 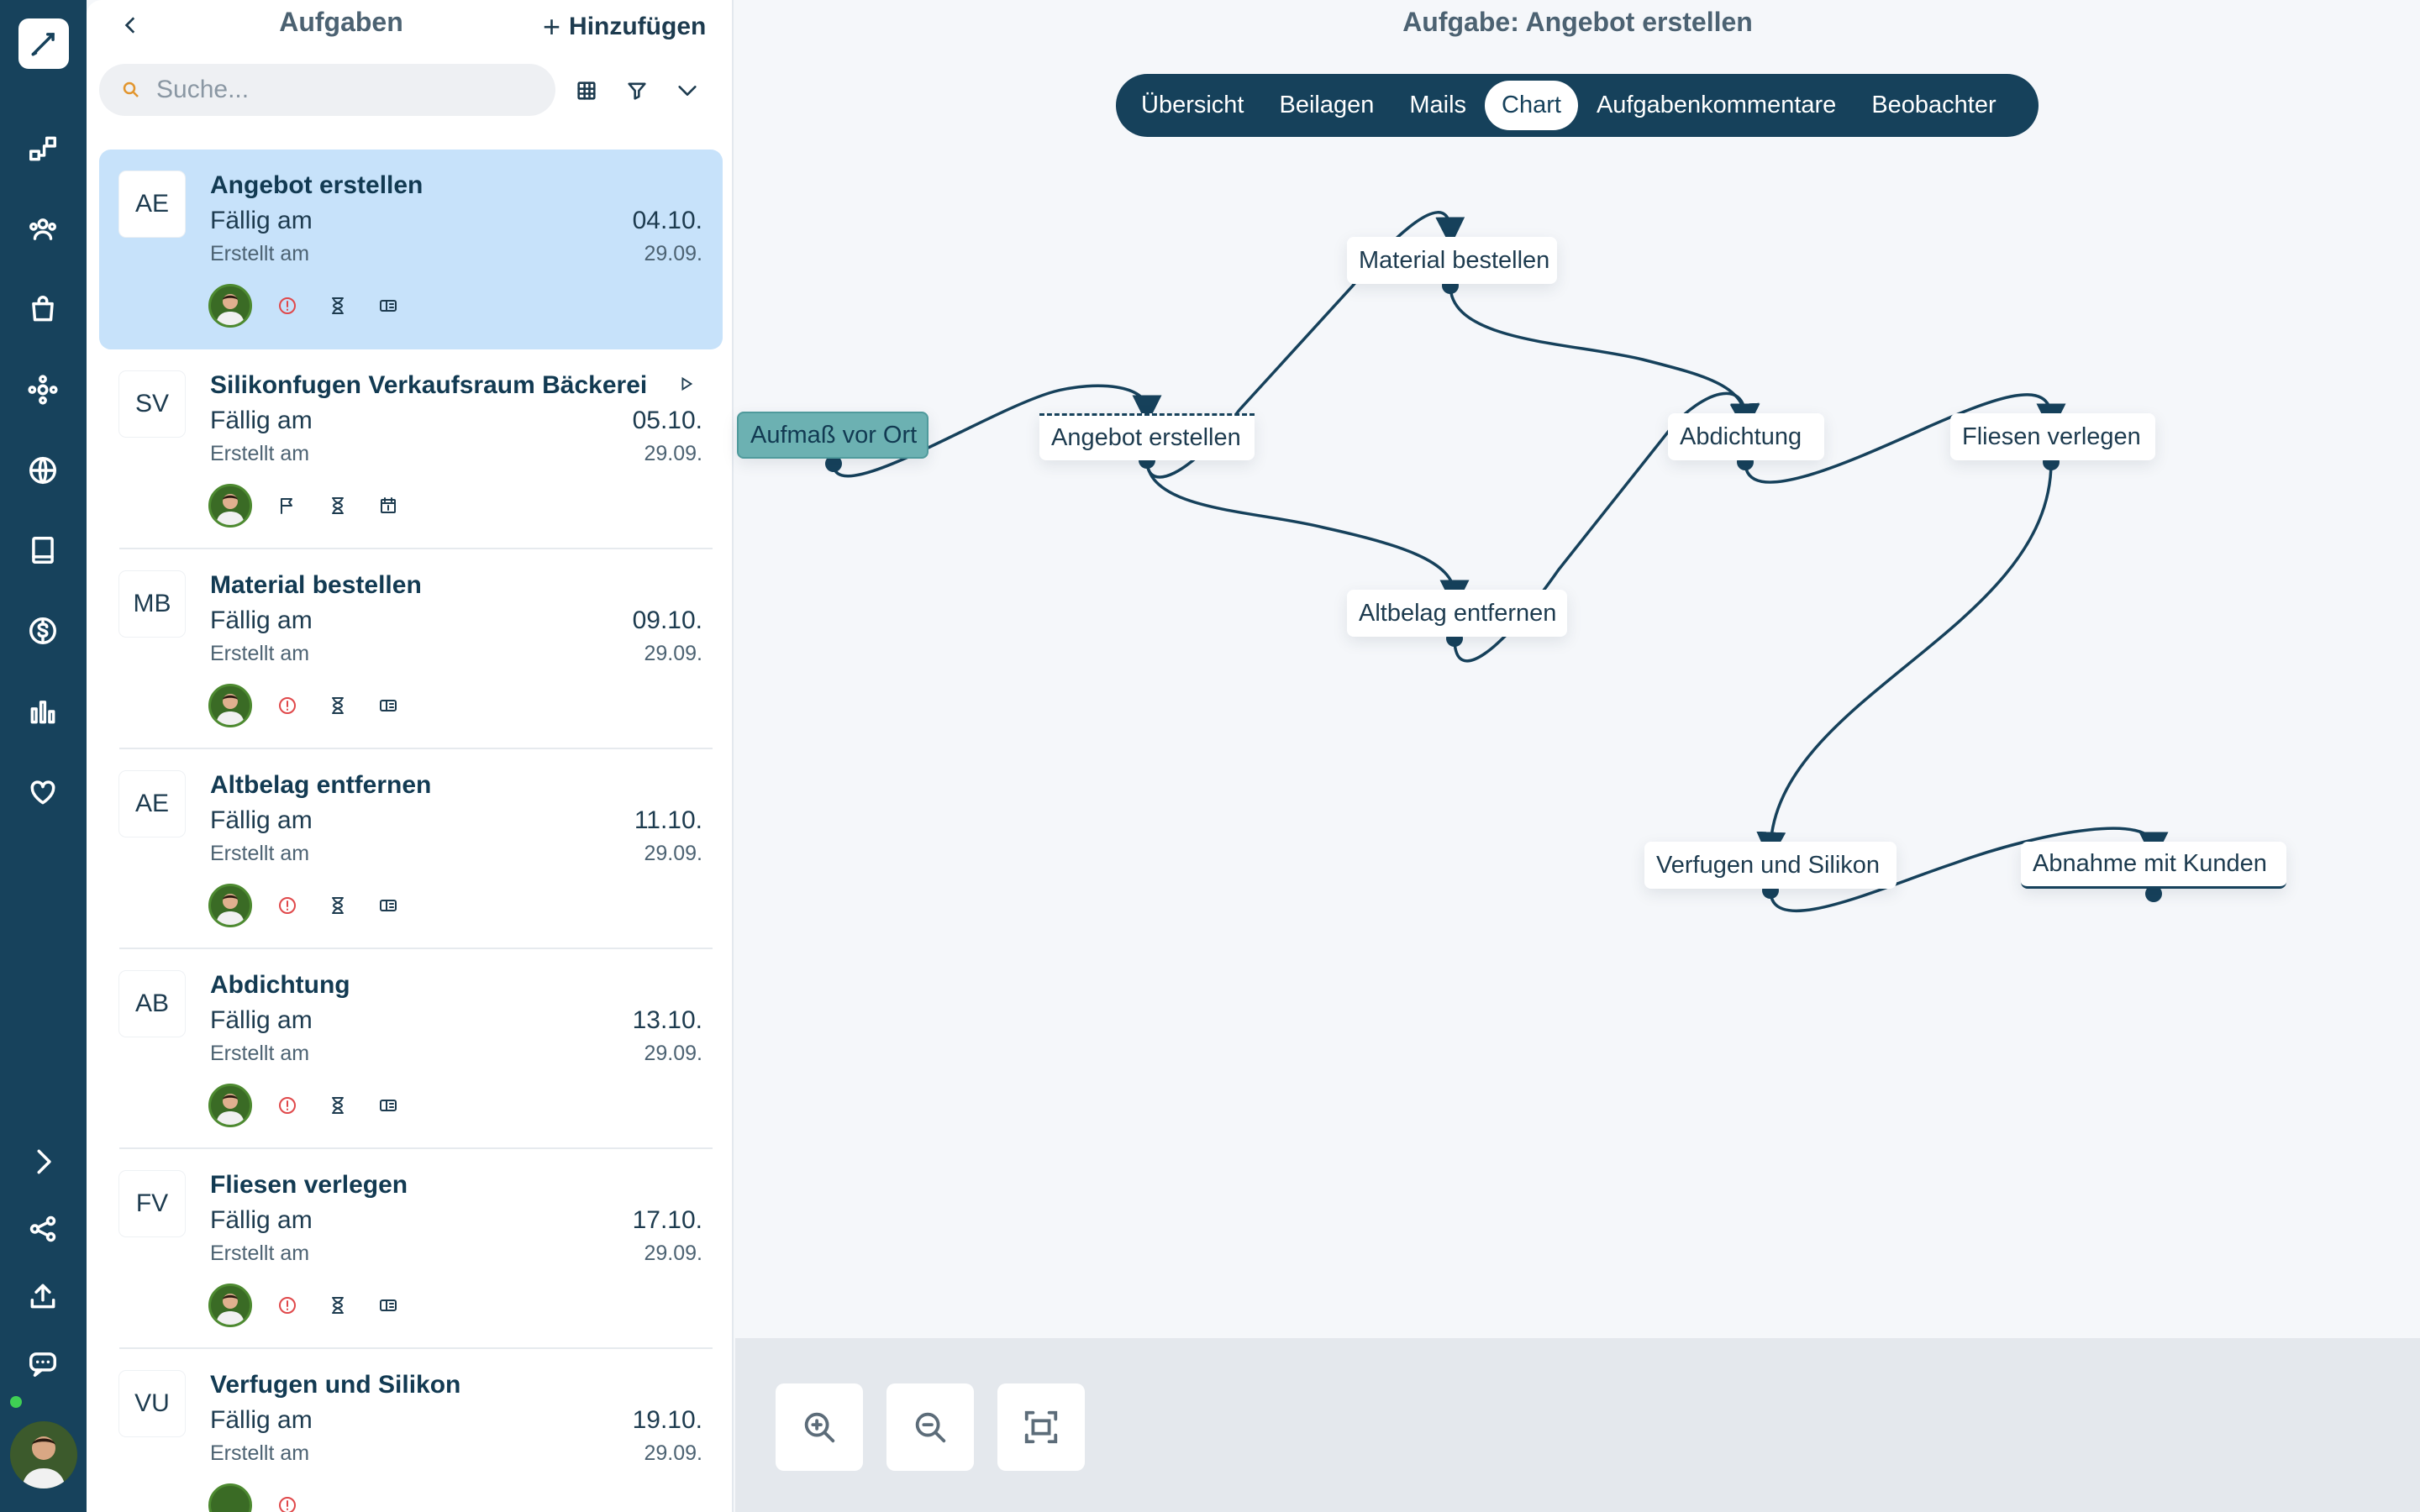 I want to click on node-altbelag: Altbelag entfernen, so click(x=1457, y=613).